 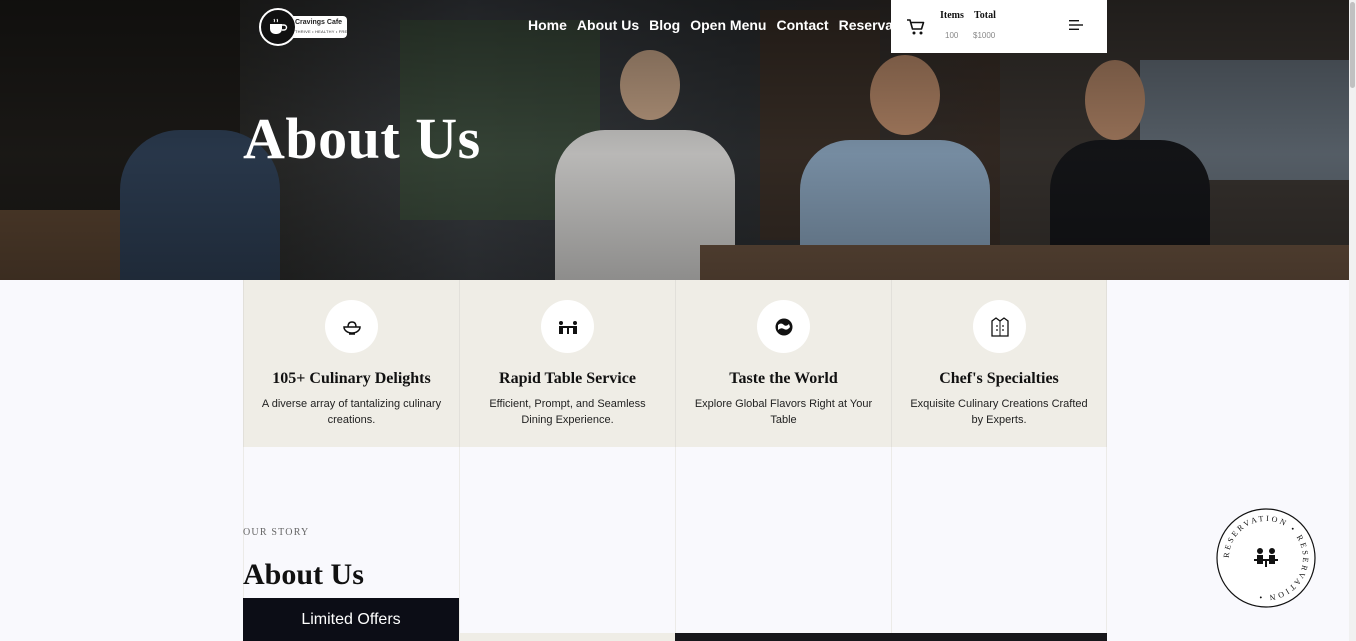 What do you see at coordinates (728, 25) in the screenshot?
I see `nav-open-menu: Open Menu` at bounding box center [728, 25].